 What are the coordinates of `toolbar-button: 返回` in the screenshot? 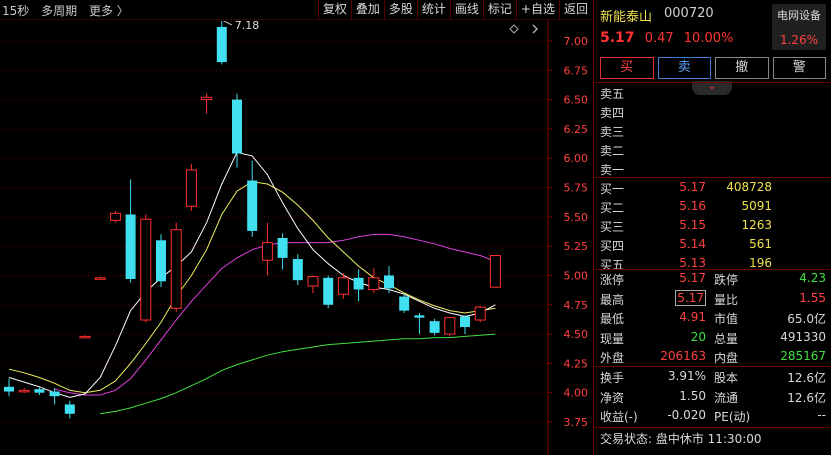 It's located at (575, 10).